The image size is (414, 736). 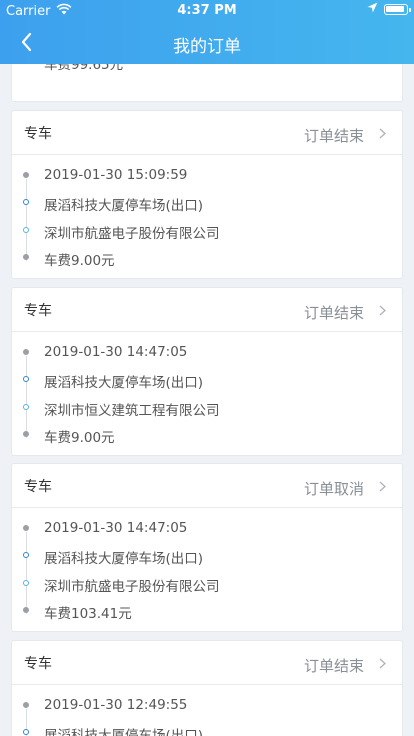 I want to click on status-bar: Carrier 4:37 PM, so click(x=207, y=10).